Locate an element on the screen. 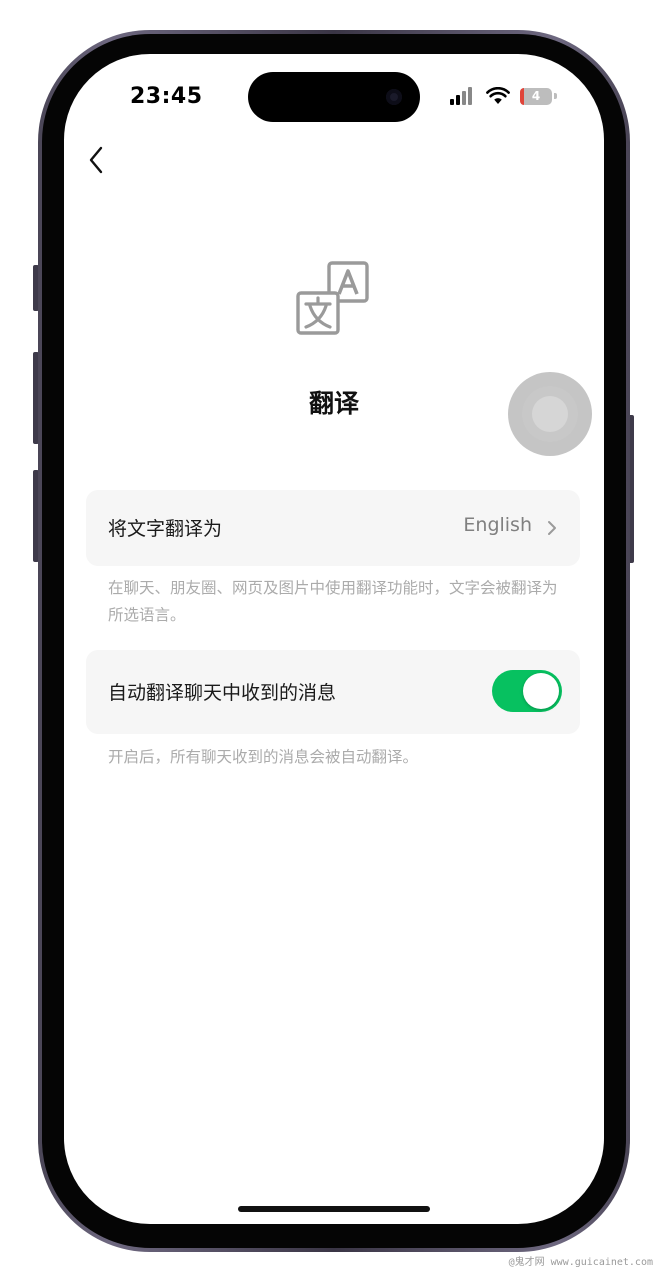  camera-icon is located at coordinates (394, 97).